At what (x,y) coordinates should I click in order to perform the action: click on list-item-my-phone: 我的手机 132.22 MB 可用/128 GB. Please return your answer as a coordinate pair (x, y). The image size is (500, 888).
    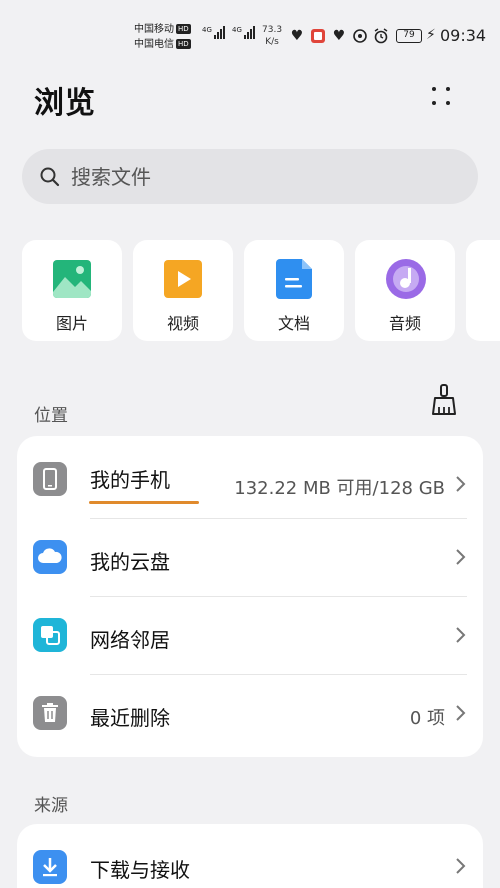
    Looking at the image, I should click on (250, 479).